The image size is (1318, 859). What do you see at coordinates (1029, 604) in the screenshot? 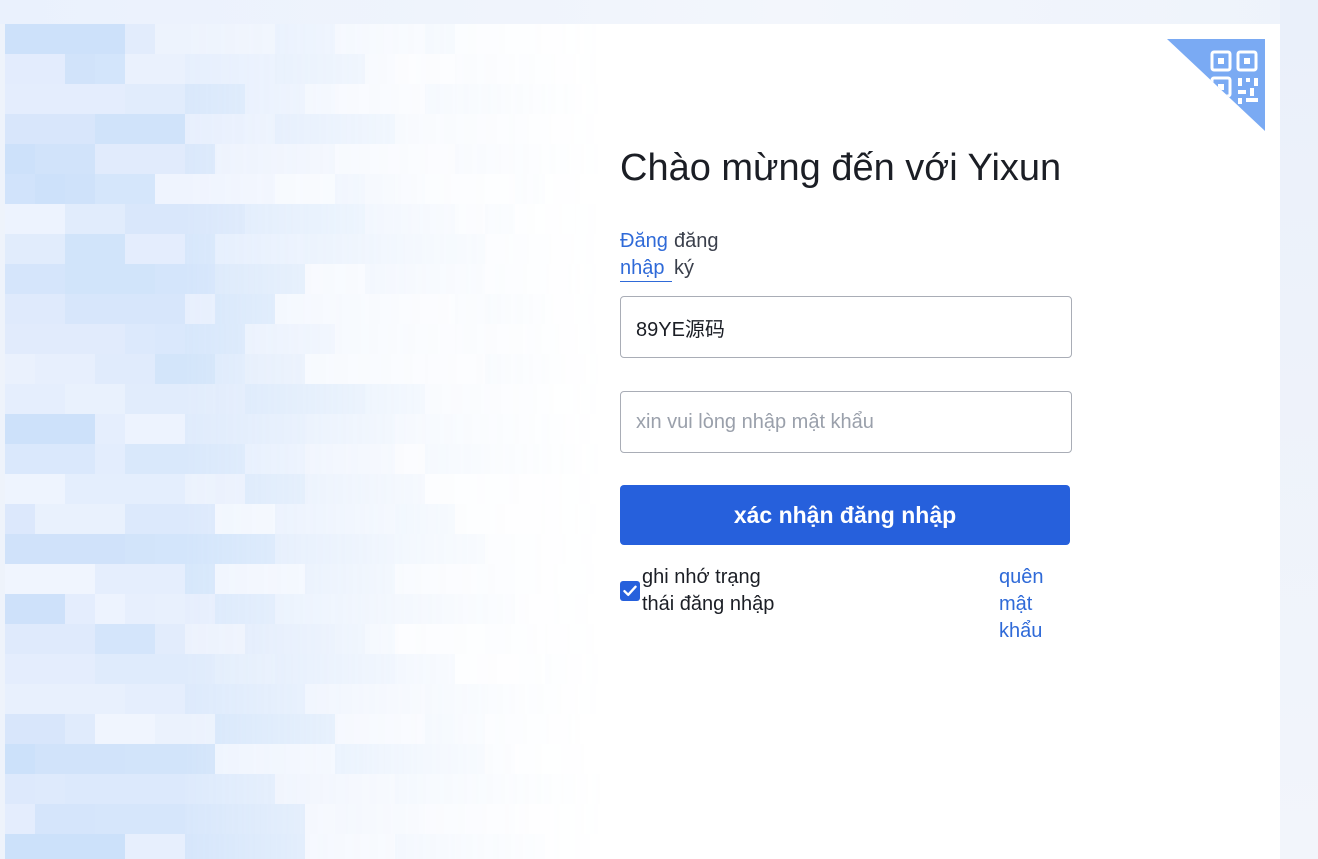
I see `forgot-password-link: quên mật khẩu` at bounding box center [1029, 604].